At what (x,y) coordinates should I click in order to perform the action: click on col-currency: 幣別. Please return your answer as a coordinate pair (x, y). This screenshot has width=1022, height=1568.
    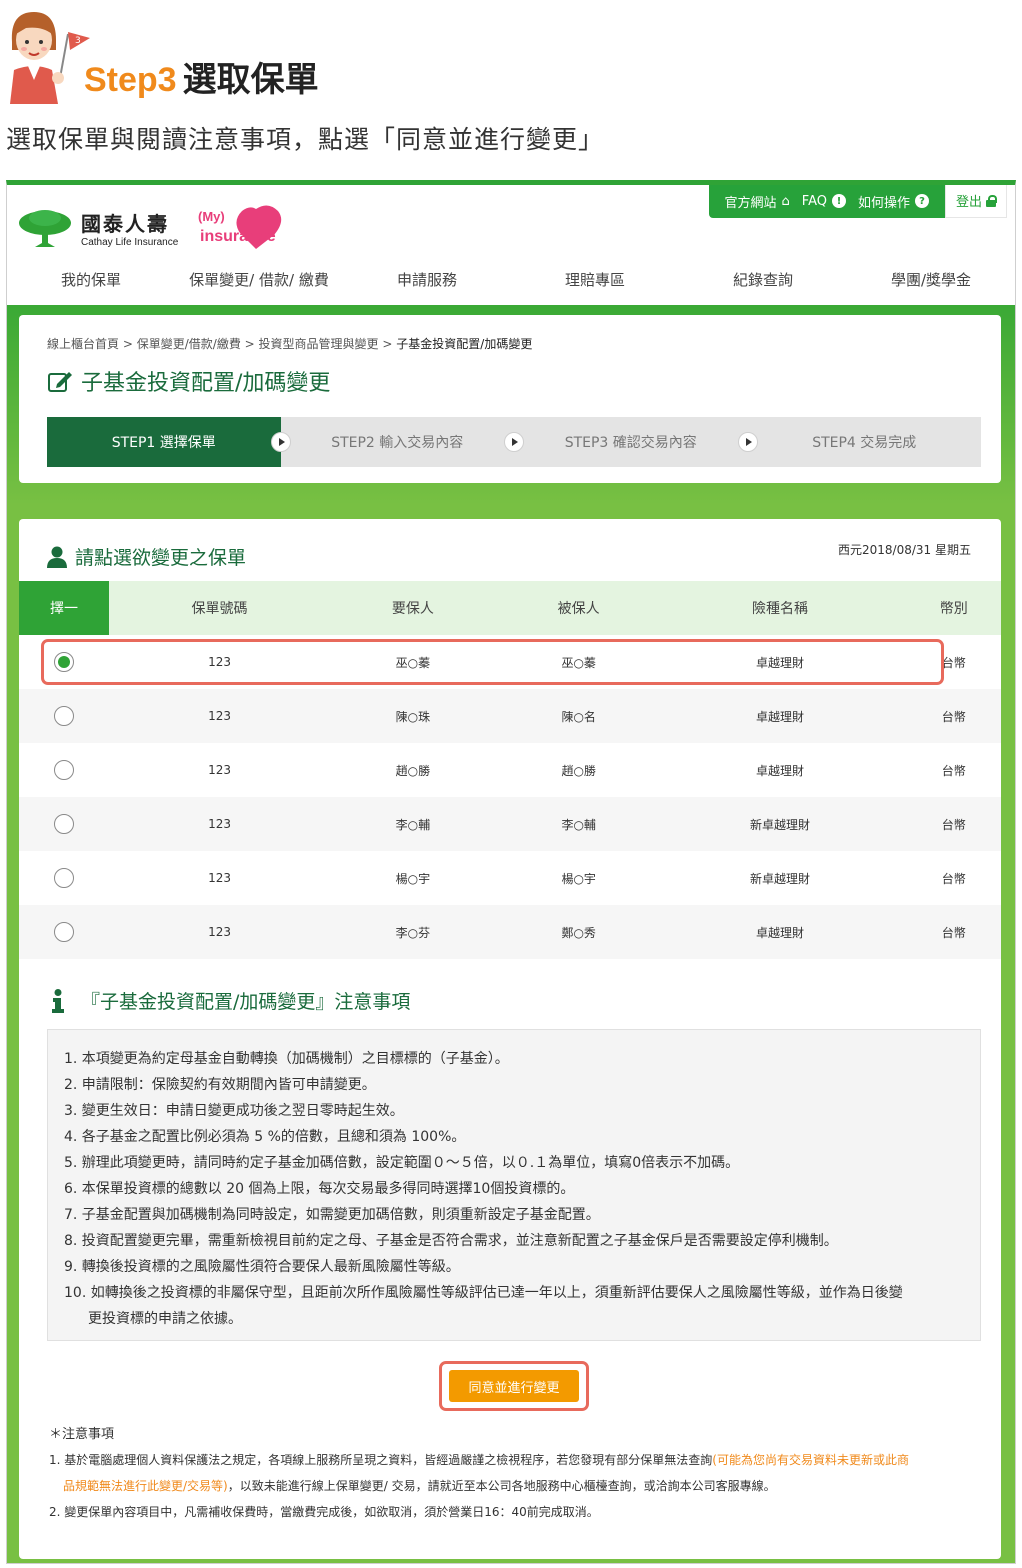
    Looking at the image, I should click on (949, 608).